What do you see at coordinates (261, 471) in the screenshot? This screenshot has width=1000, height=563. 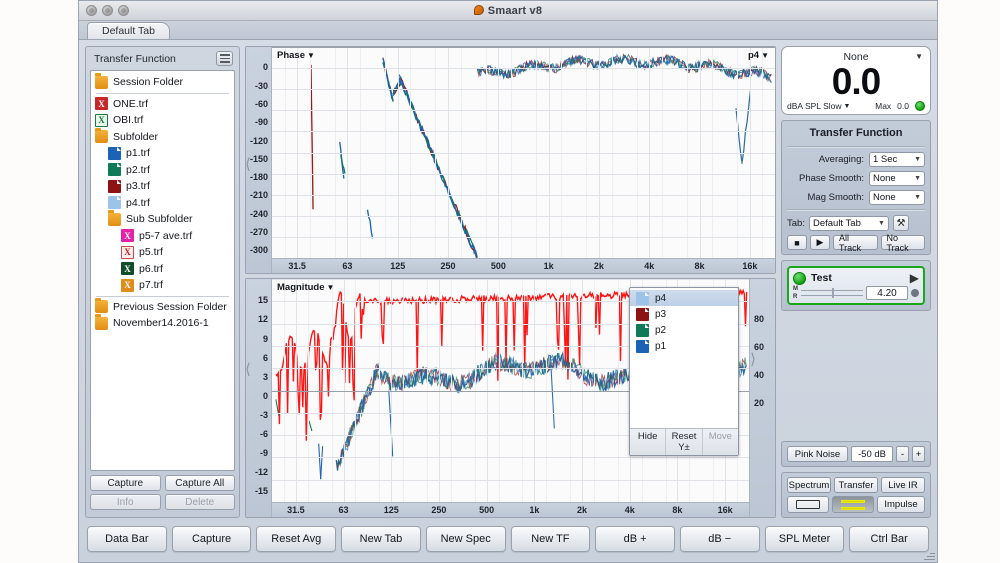 I see `y-tick-label: -12` at bounding box center [261, 471].